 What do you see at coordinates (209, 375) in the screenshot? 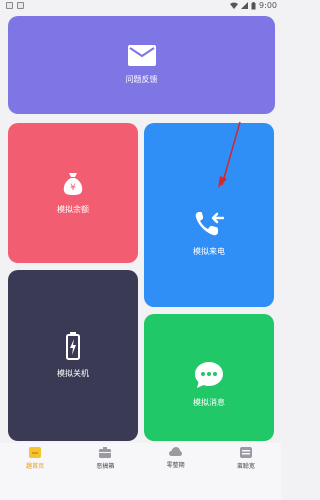
I see `chat-bubble-icon` at bounding box center [209, 375].